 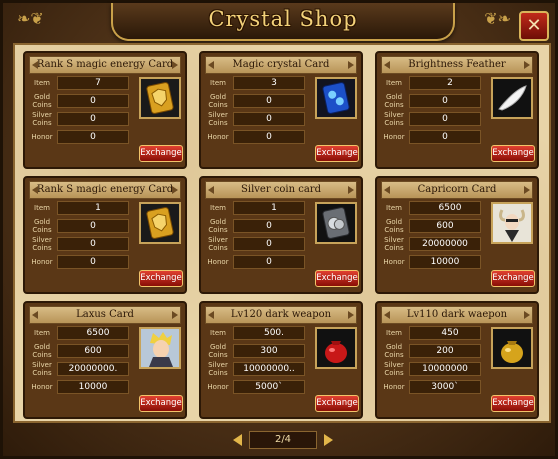 What do you see at coordinates (445, 244) in the screenshot?
I see `silver-cost-value: 20000000` at bounding box center [445, 244].